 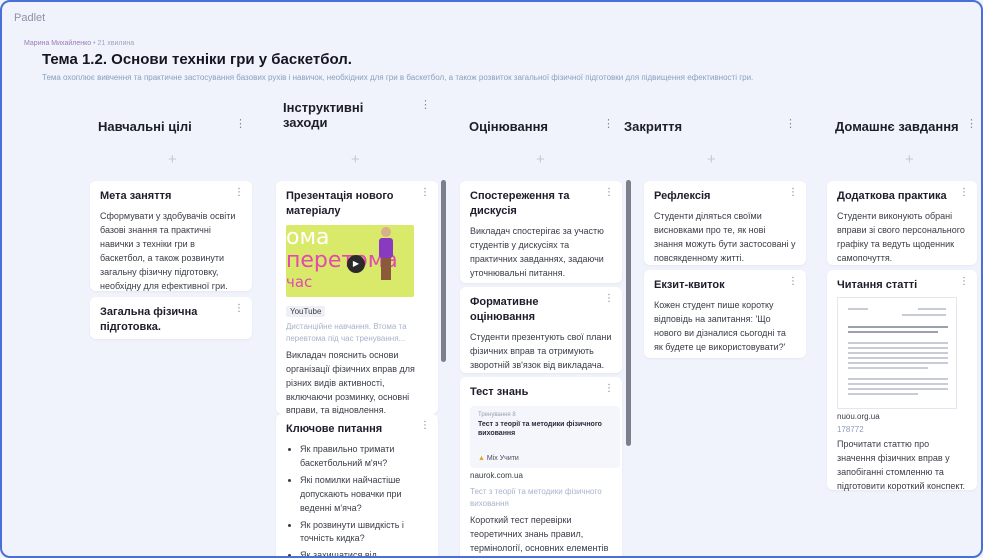 I want to click on column-title: Інструктивні заходи, so click(x=323, y=115).